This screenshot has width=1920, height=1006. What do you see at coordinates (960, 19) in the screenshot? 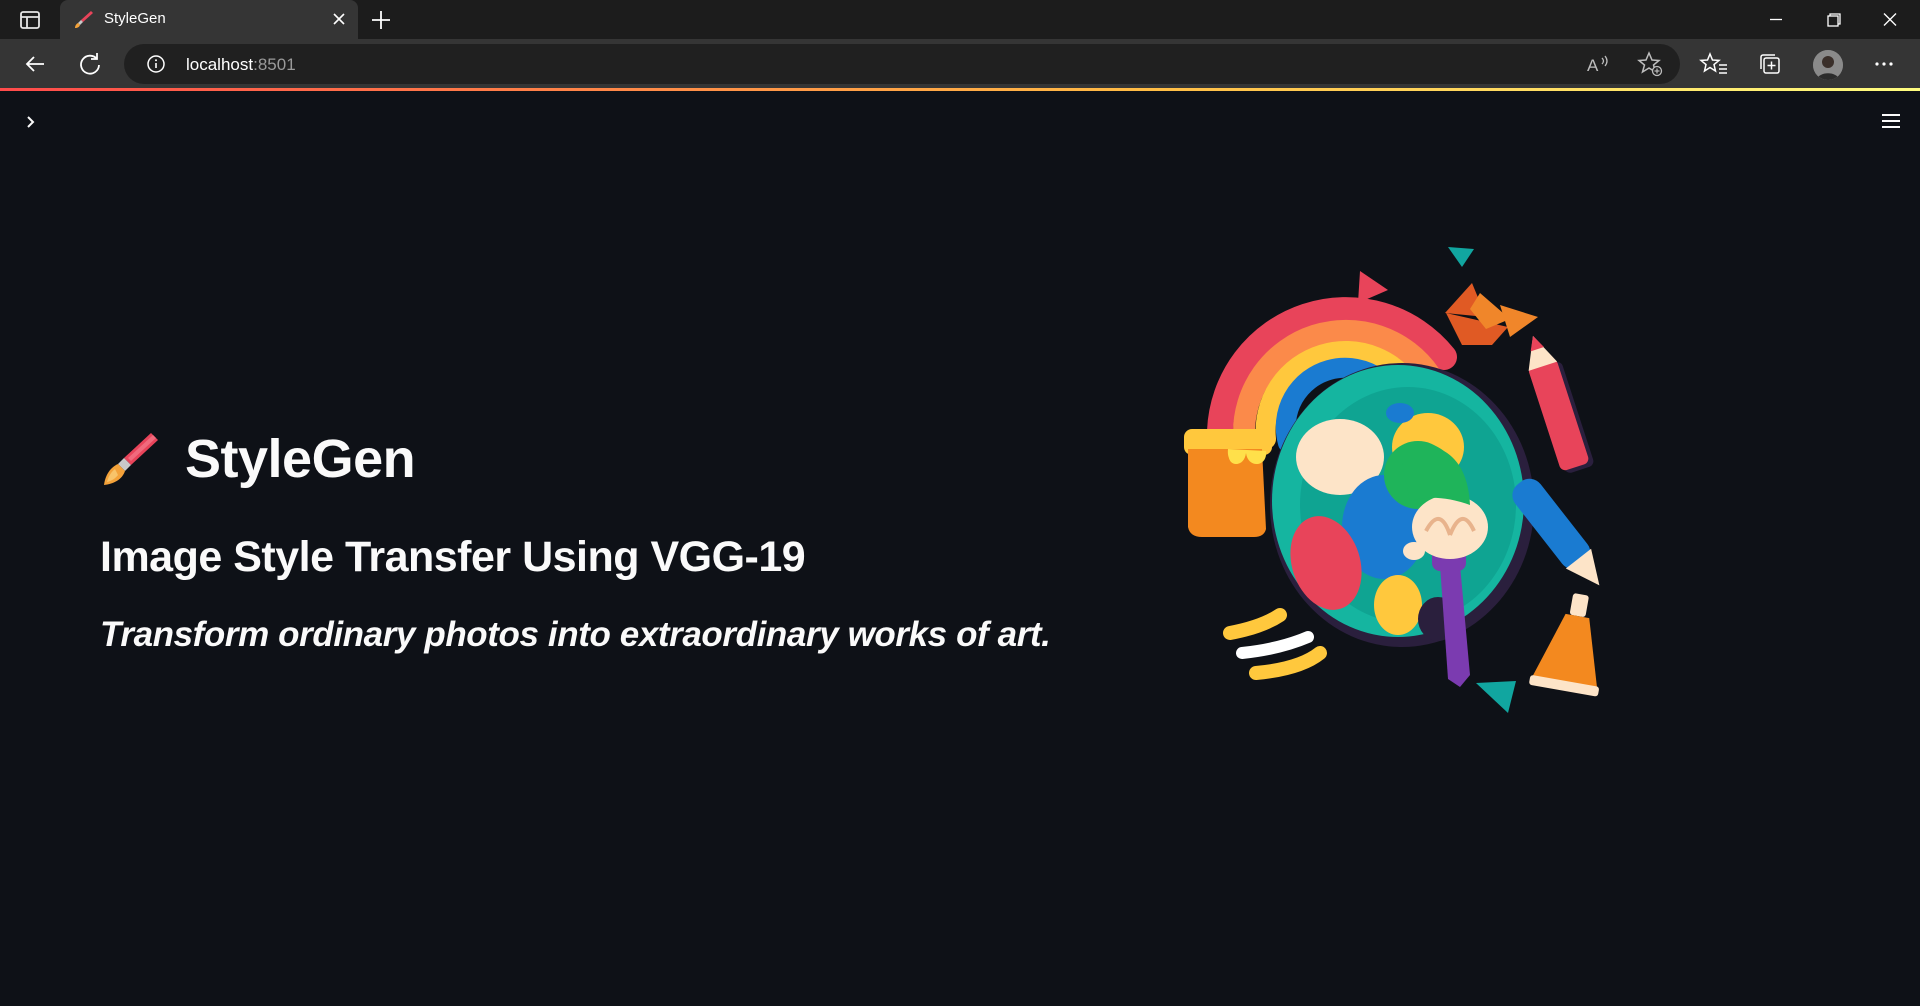
I see `browser-tab-bar: StyleGen` at bounding box center [960, 19].